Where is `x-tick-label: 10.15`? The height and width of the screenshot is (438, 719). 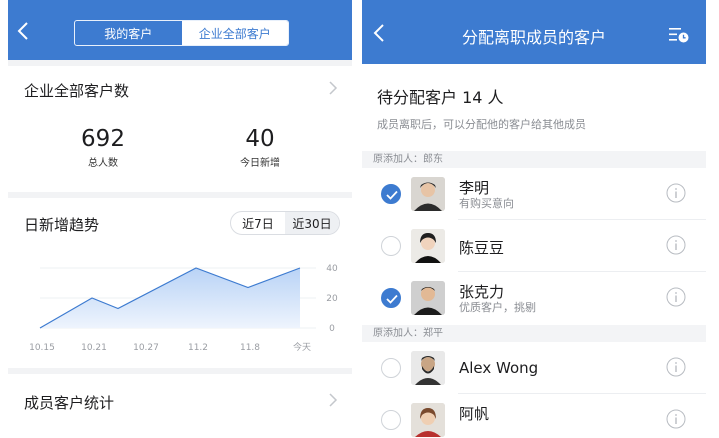
x-tick-label: 10.15 is located at coordinates (42, 348).